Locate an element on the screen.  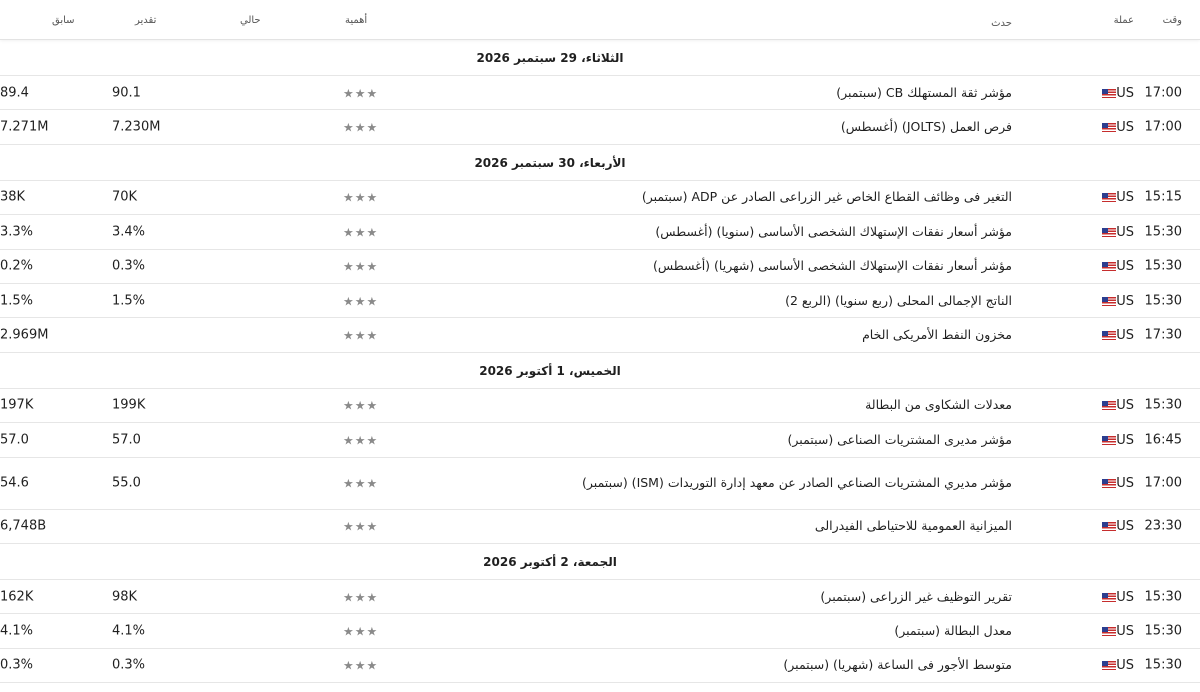
previous-value: 7.271M is located at coordinates (24, 127).